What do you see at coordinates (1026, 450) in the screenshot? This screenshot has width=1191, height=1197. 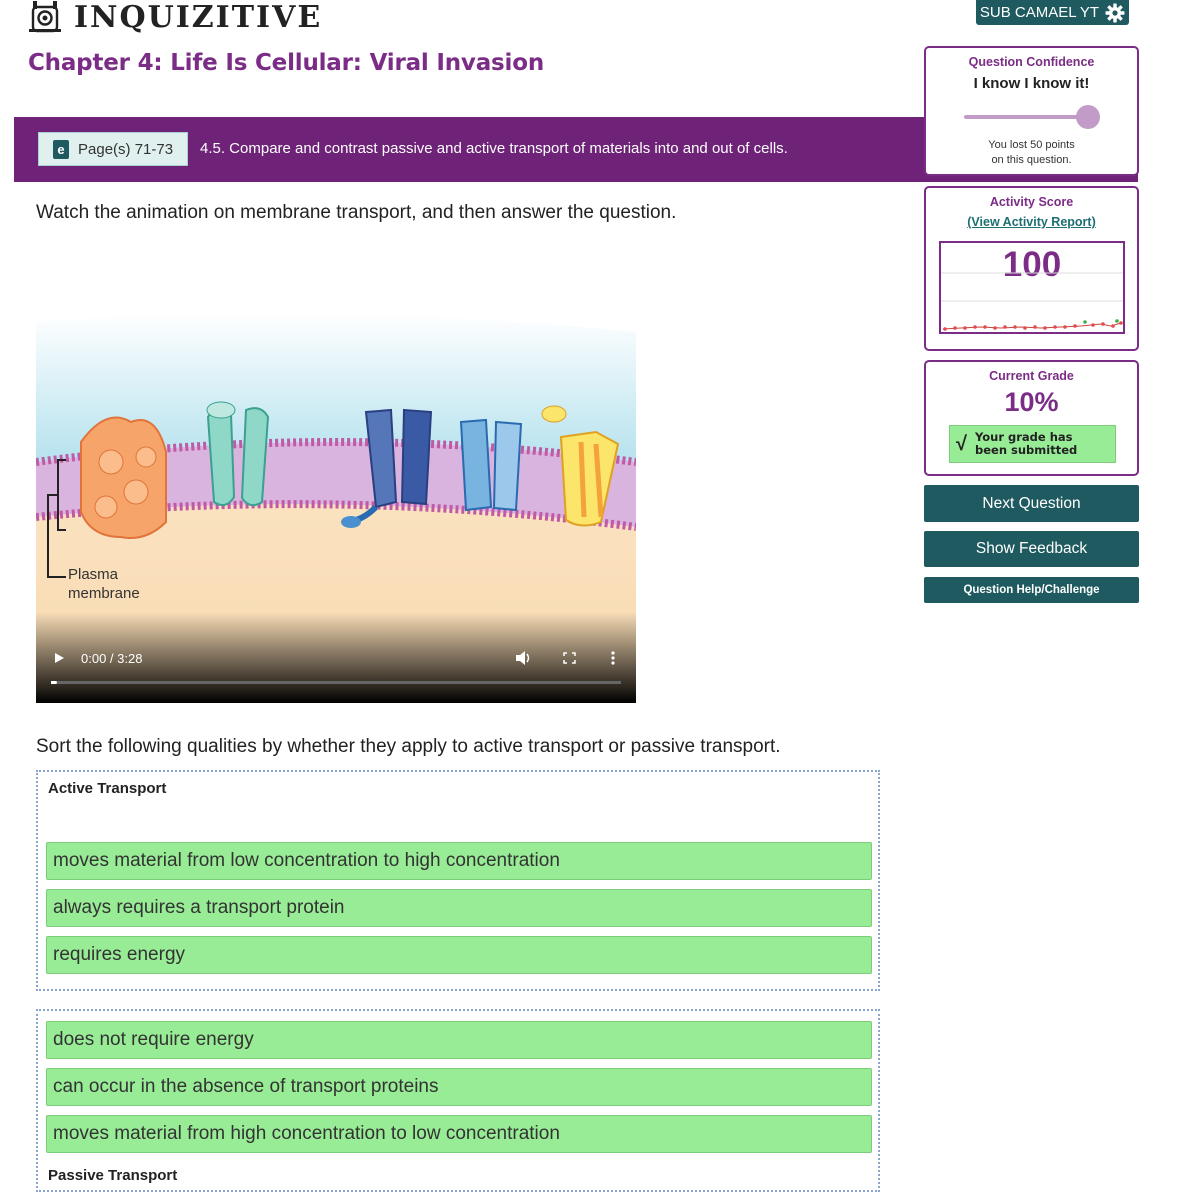 I see `submitted-line2: been submitted` at bounding box center [1026, 450].